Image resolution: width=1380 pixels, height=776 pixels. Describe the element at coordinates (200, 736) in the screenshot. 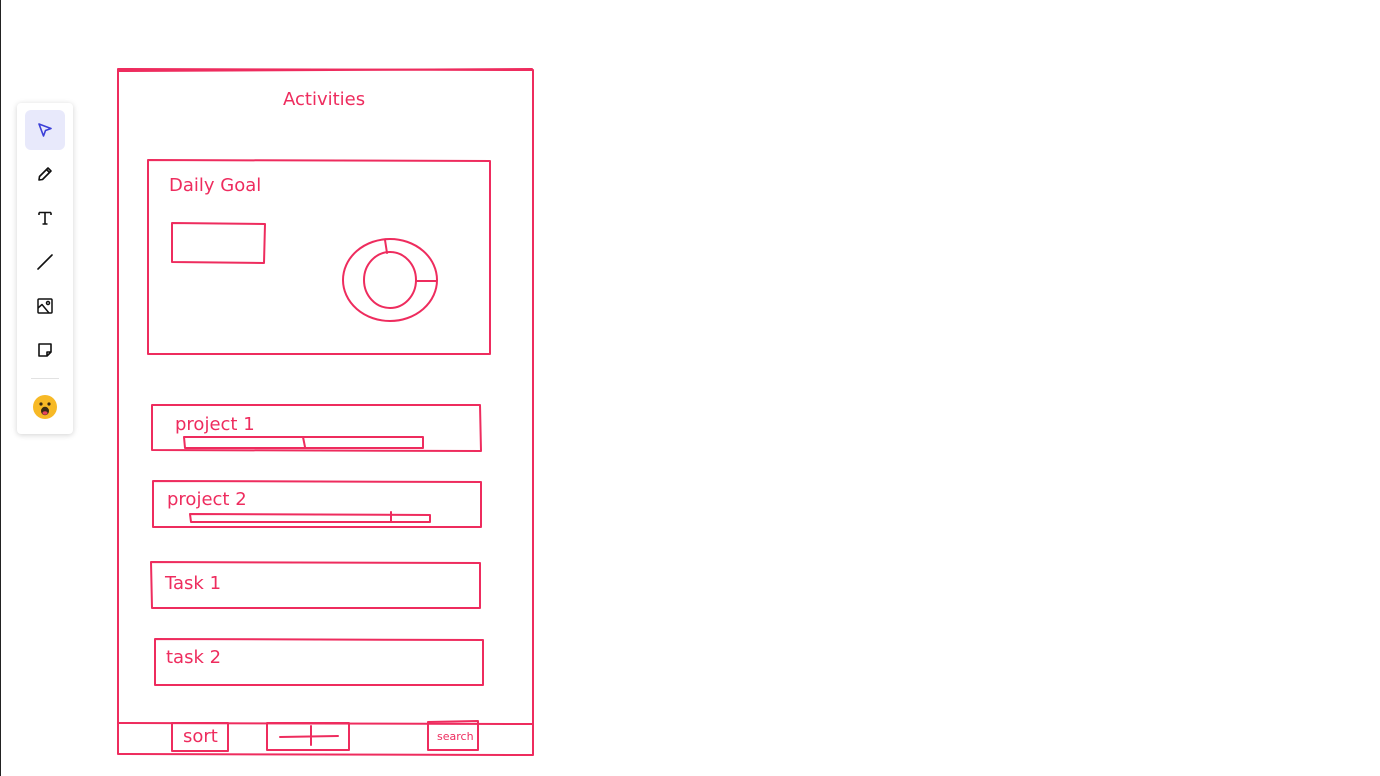

I see `sort-label: sort` at that location.